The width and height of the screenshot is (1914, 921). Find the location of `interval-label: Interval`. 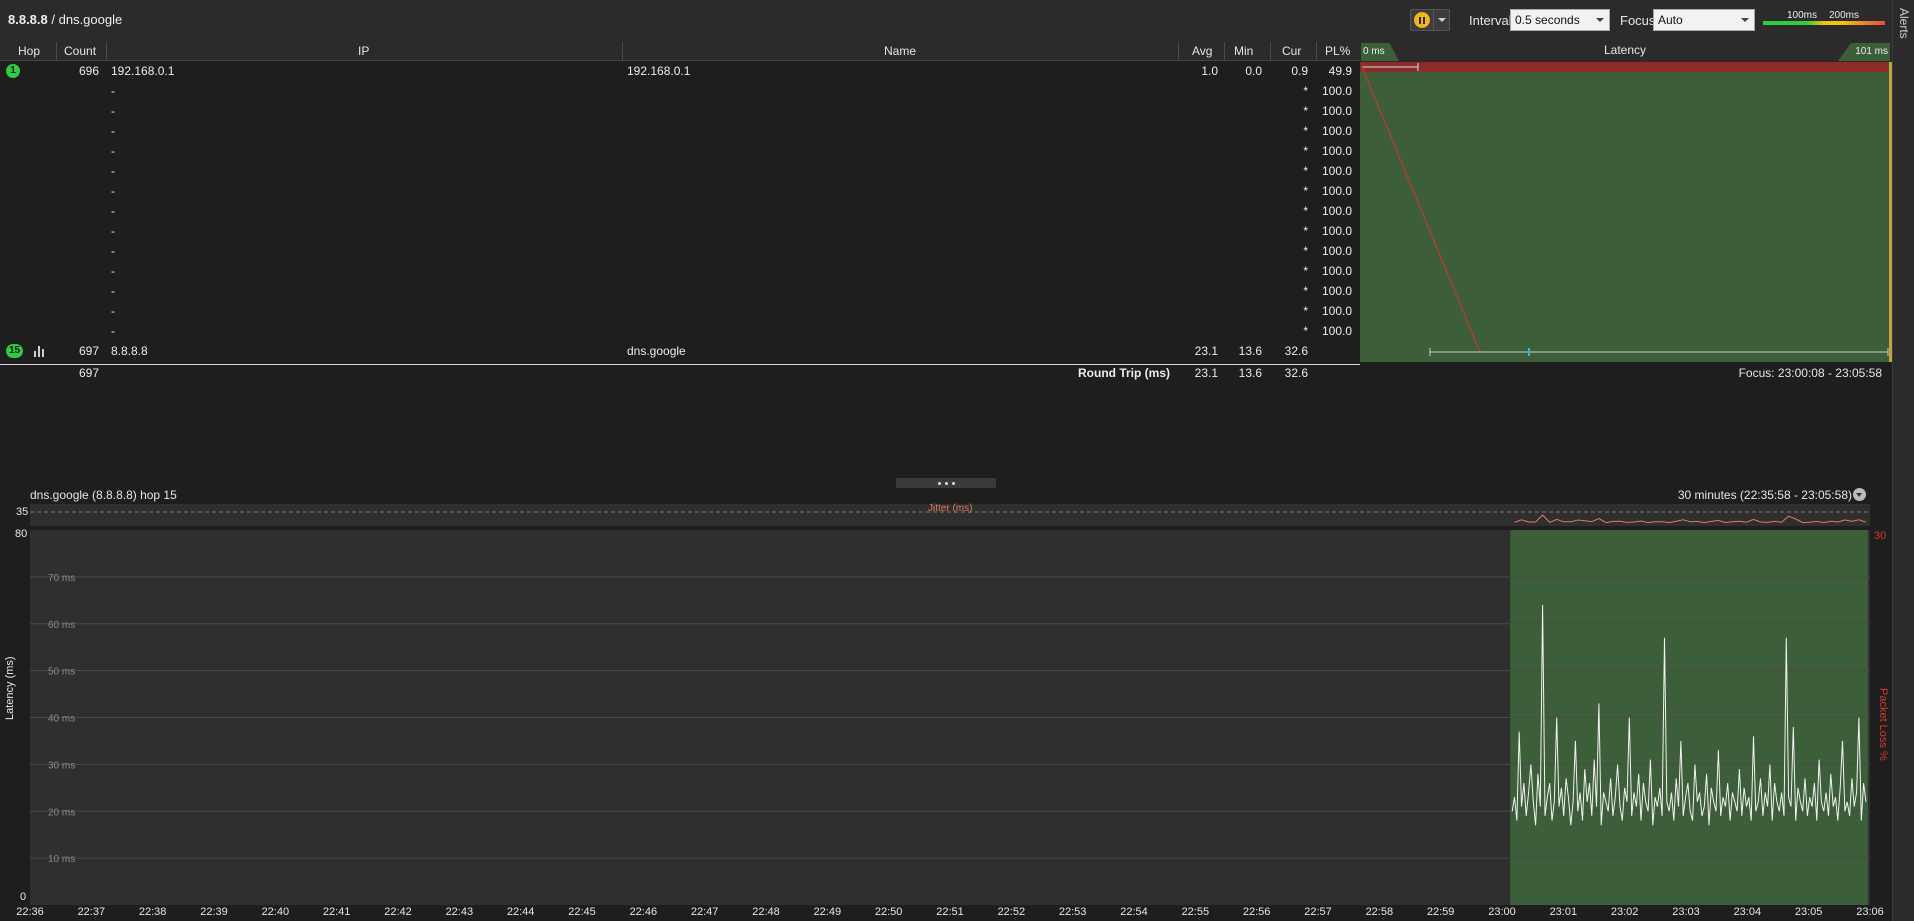

interval-label: Interval is located at coordinates (1490, 20).